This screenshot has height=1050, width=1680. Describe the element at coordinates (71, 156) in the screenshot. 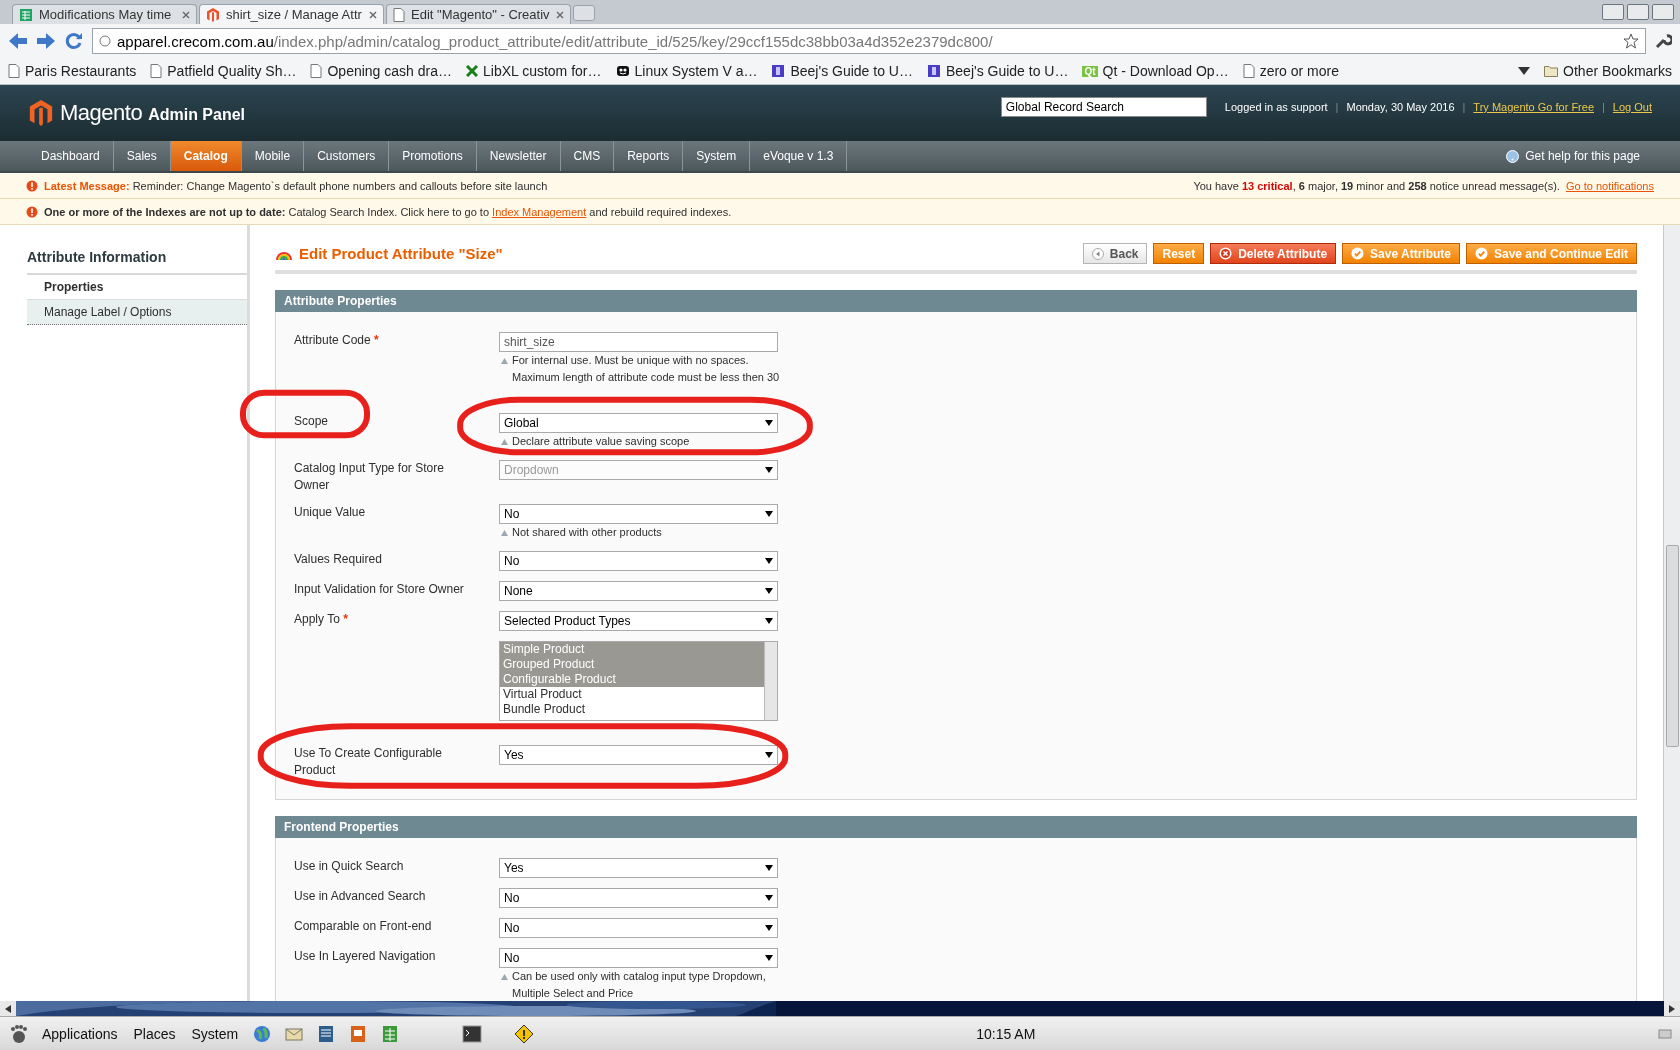

I see `nav-tab: Dashboard` at that location.